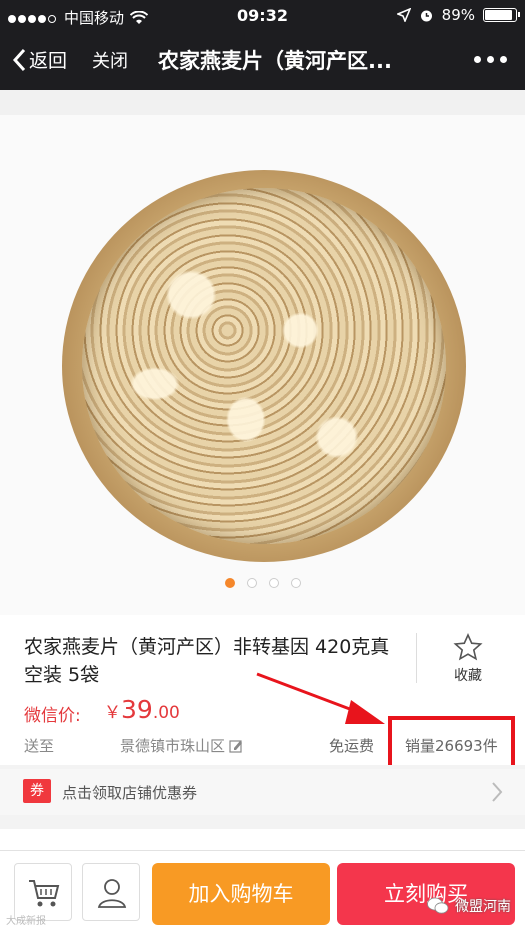  I want to click on status-right: 89%, so click(458, 15).